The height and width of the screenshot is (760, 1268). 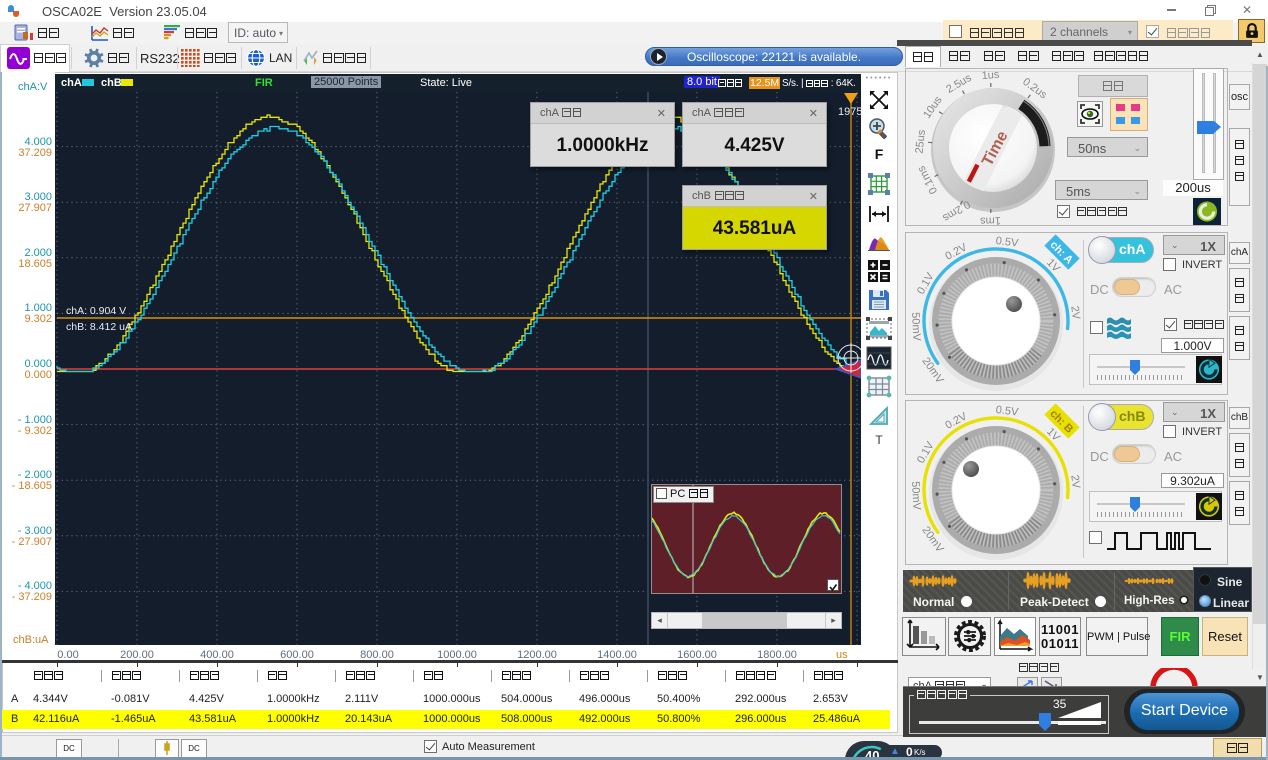 What do you see at coordinates (921, 141) in the screenshot?
I see `svg-text: 25us` at bounding box center [921, 141].